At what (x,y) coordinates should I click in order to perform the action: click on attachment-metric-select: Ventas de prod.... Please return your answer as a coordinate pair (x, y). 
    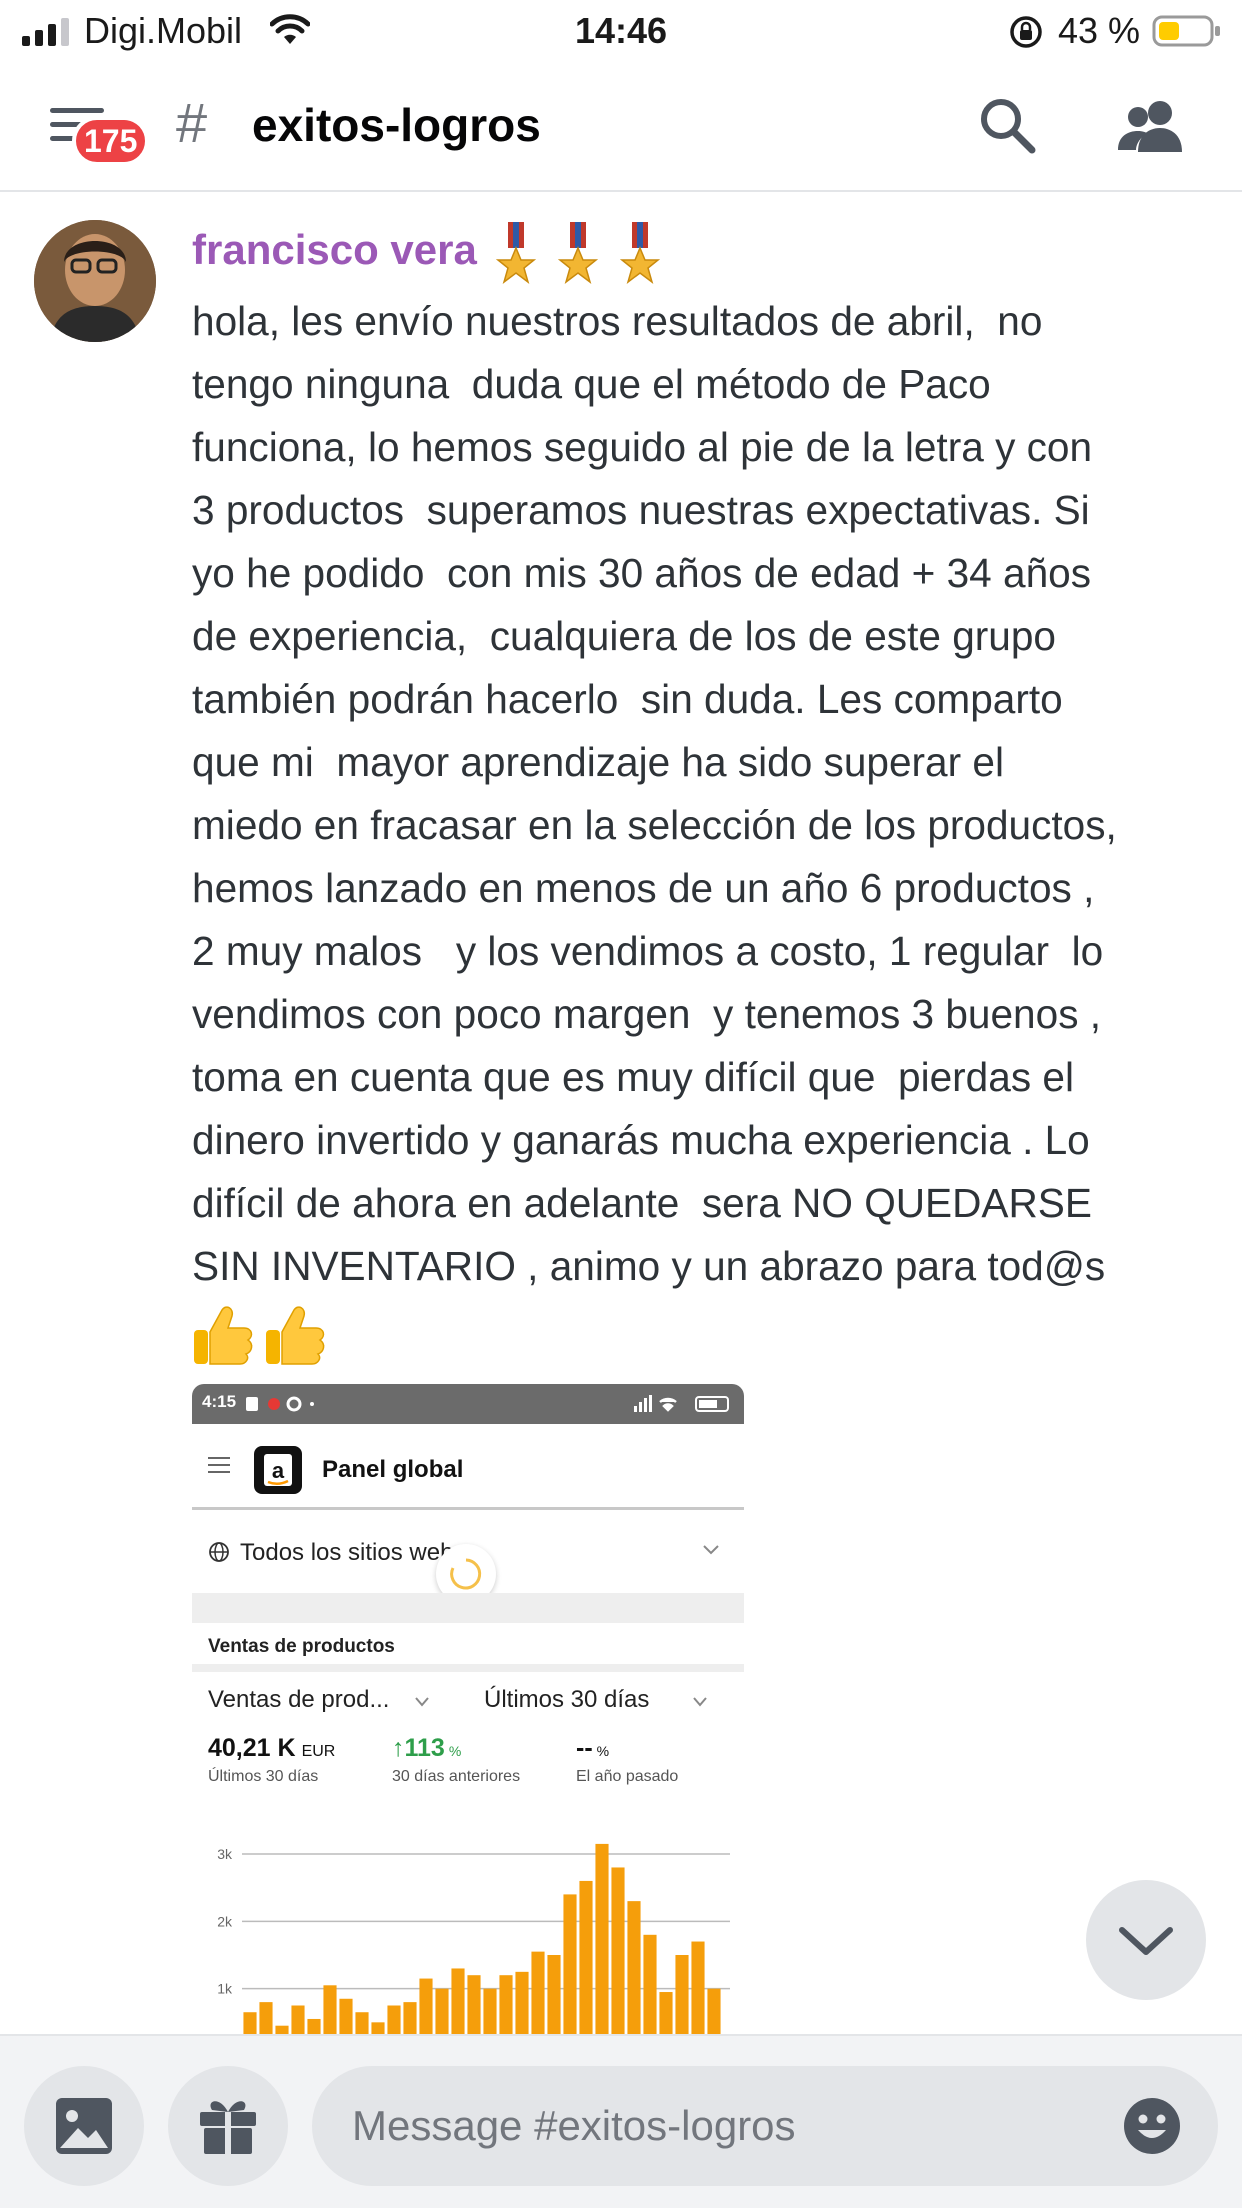
    Looking at the image, I should click on (299, 1699).